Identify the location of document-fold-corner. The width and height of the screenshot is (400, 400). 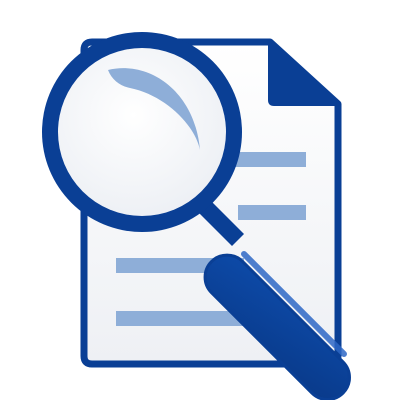
(304, 73).